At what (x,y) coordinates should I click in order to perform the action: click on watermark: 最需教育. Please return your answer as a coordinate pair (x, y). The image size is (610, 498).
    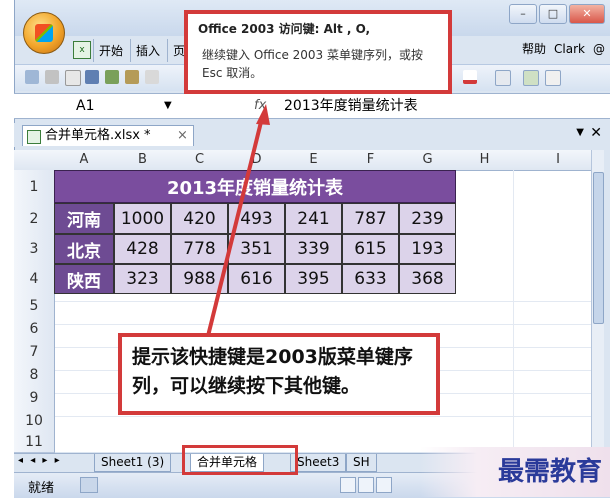
    Looking at the image, I should click on (515, 472).